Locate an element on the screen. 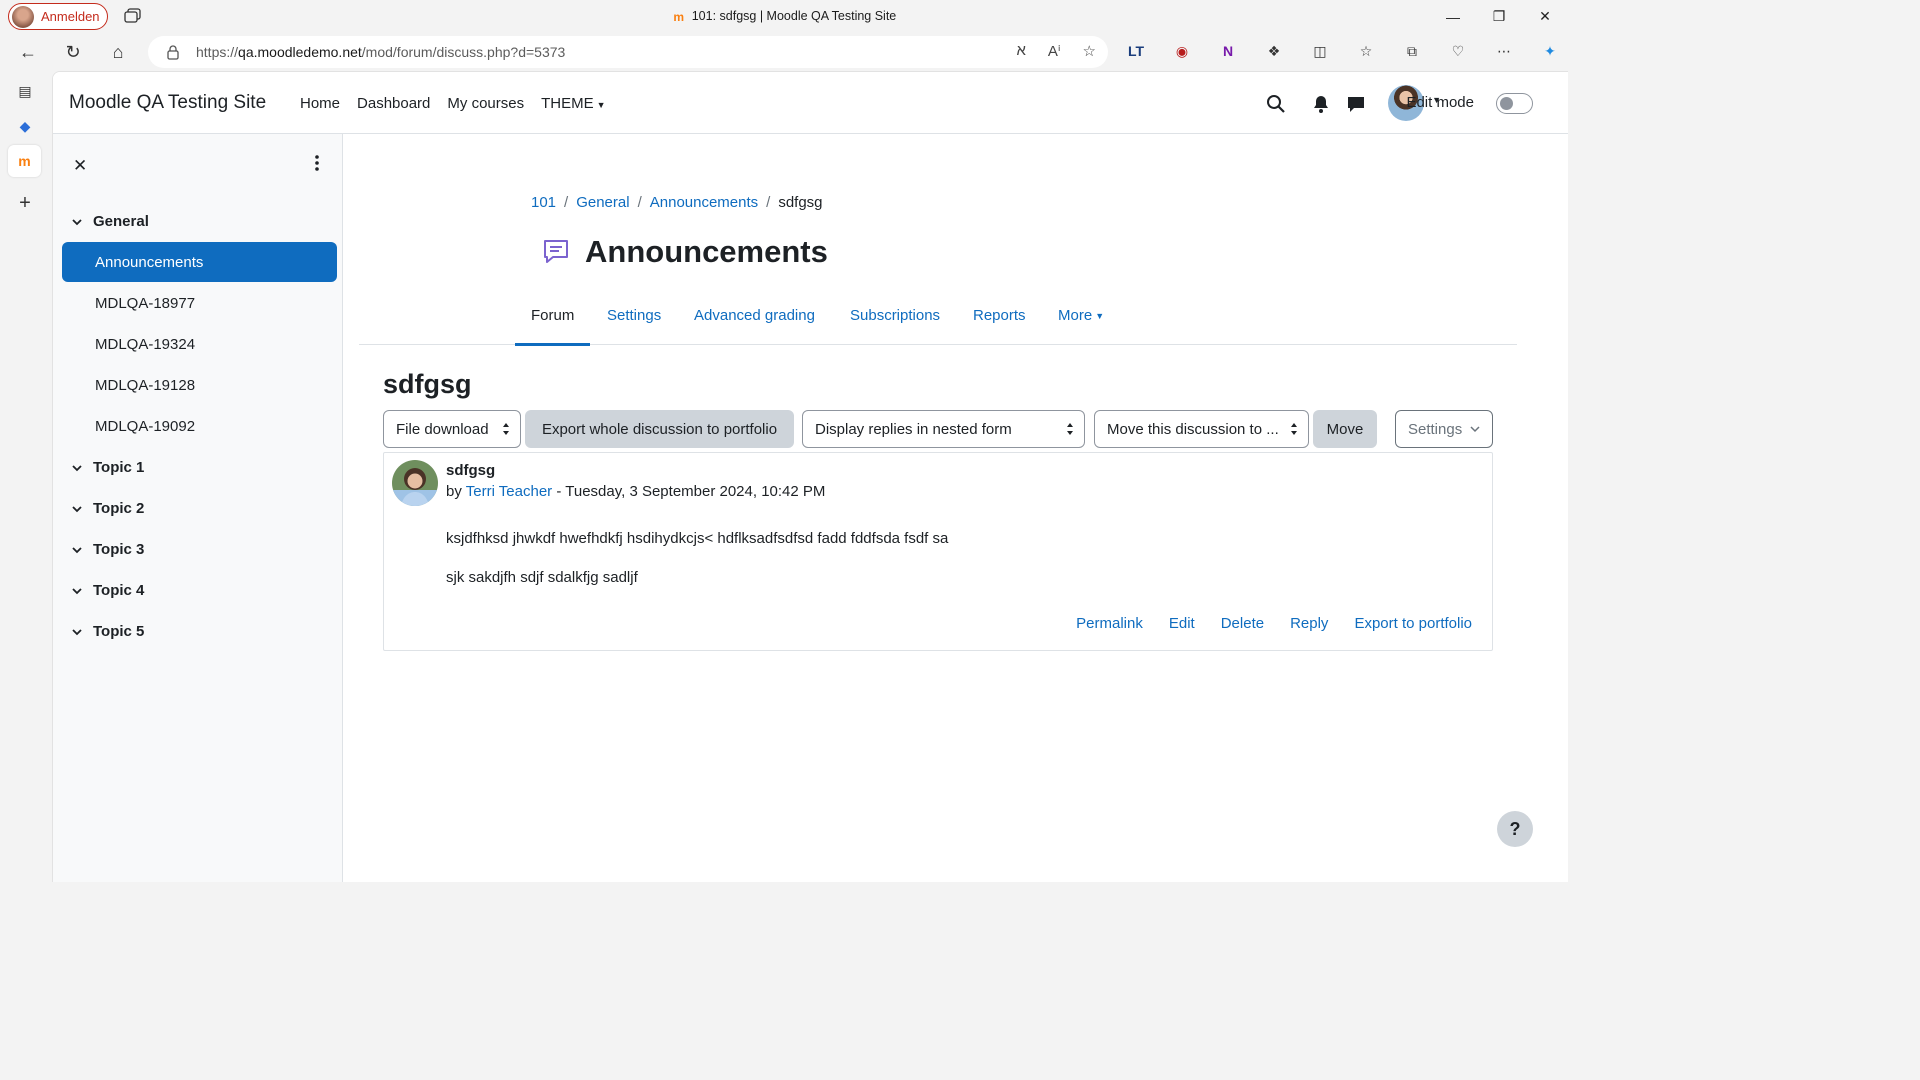 The image size is (1920, 1080). reply-link: Reply is located at coordinates (1309, 623).